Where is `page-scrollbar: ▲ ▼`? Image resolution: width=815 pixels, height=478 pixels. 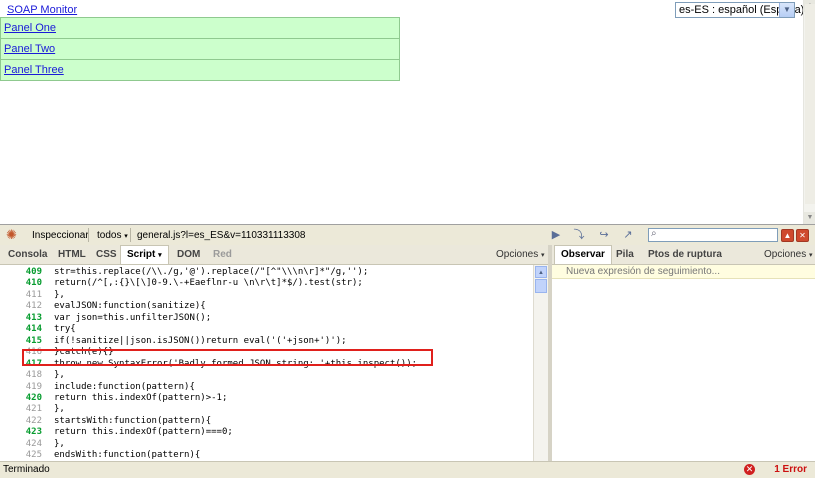 page-scrollbar: ▲ ▼ is located at coordinates (809, 112).